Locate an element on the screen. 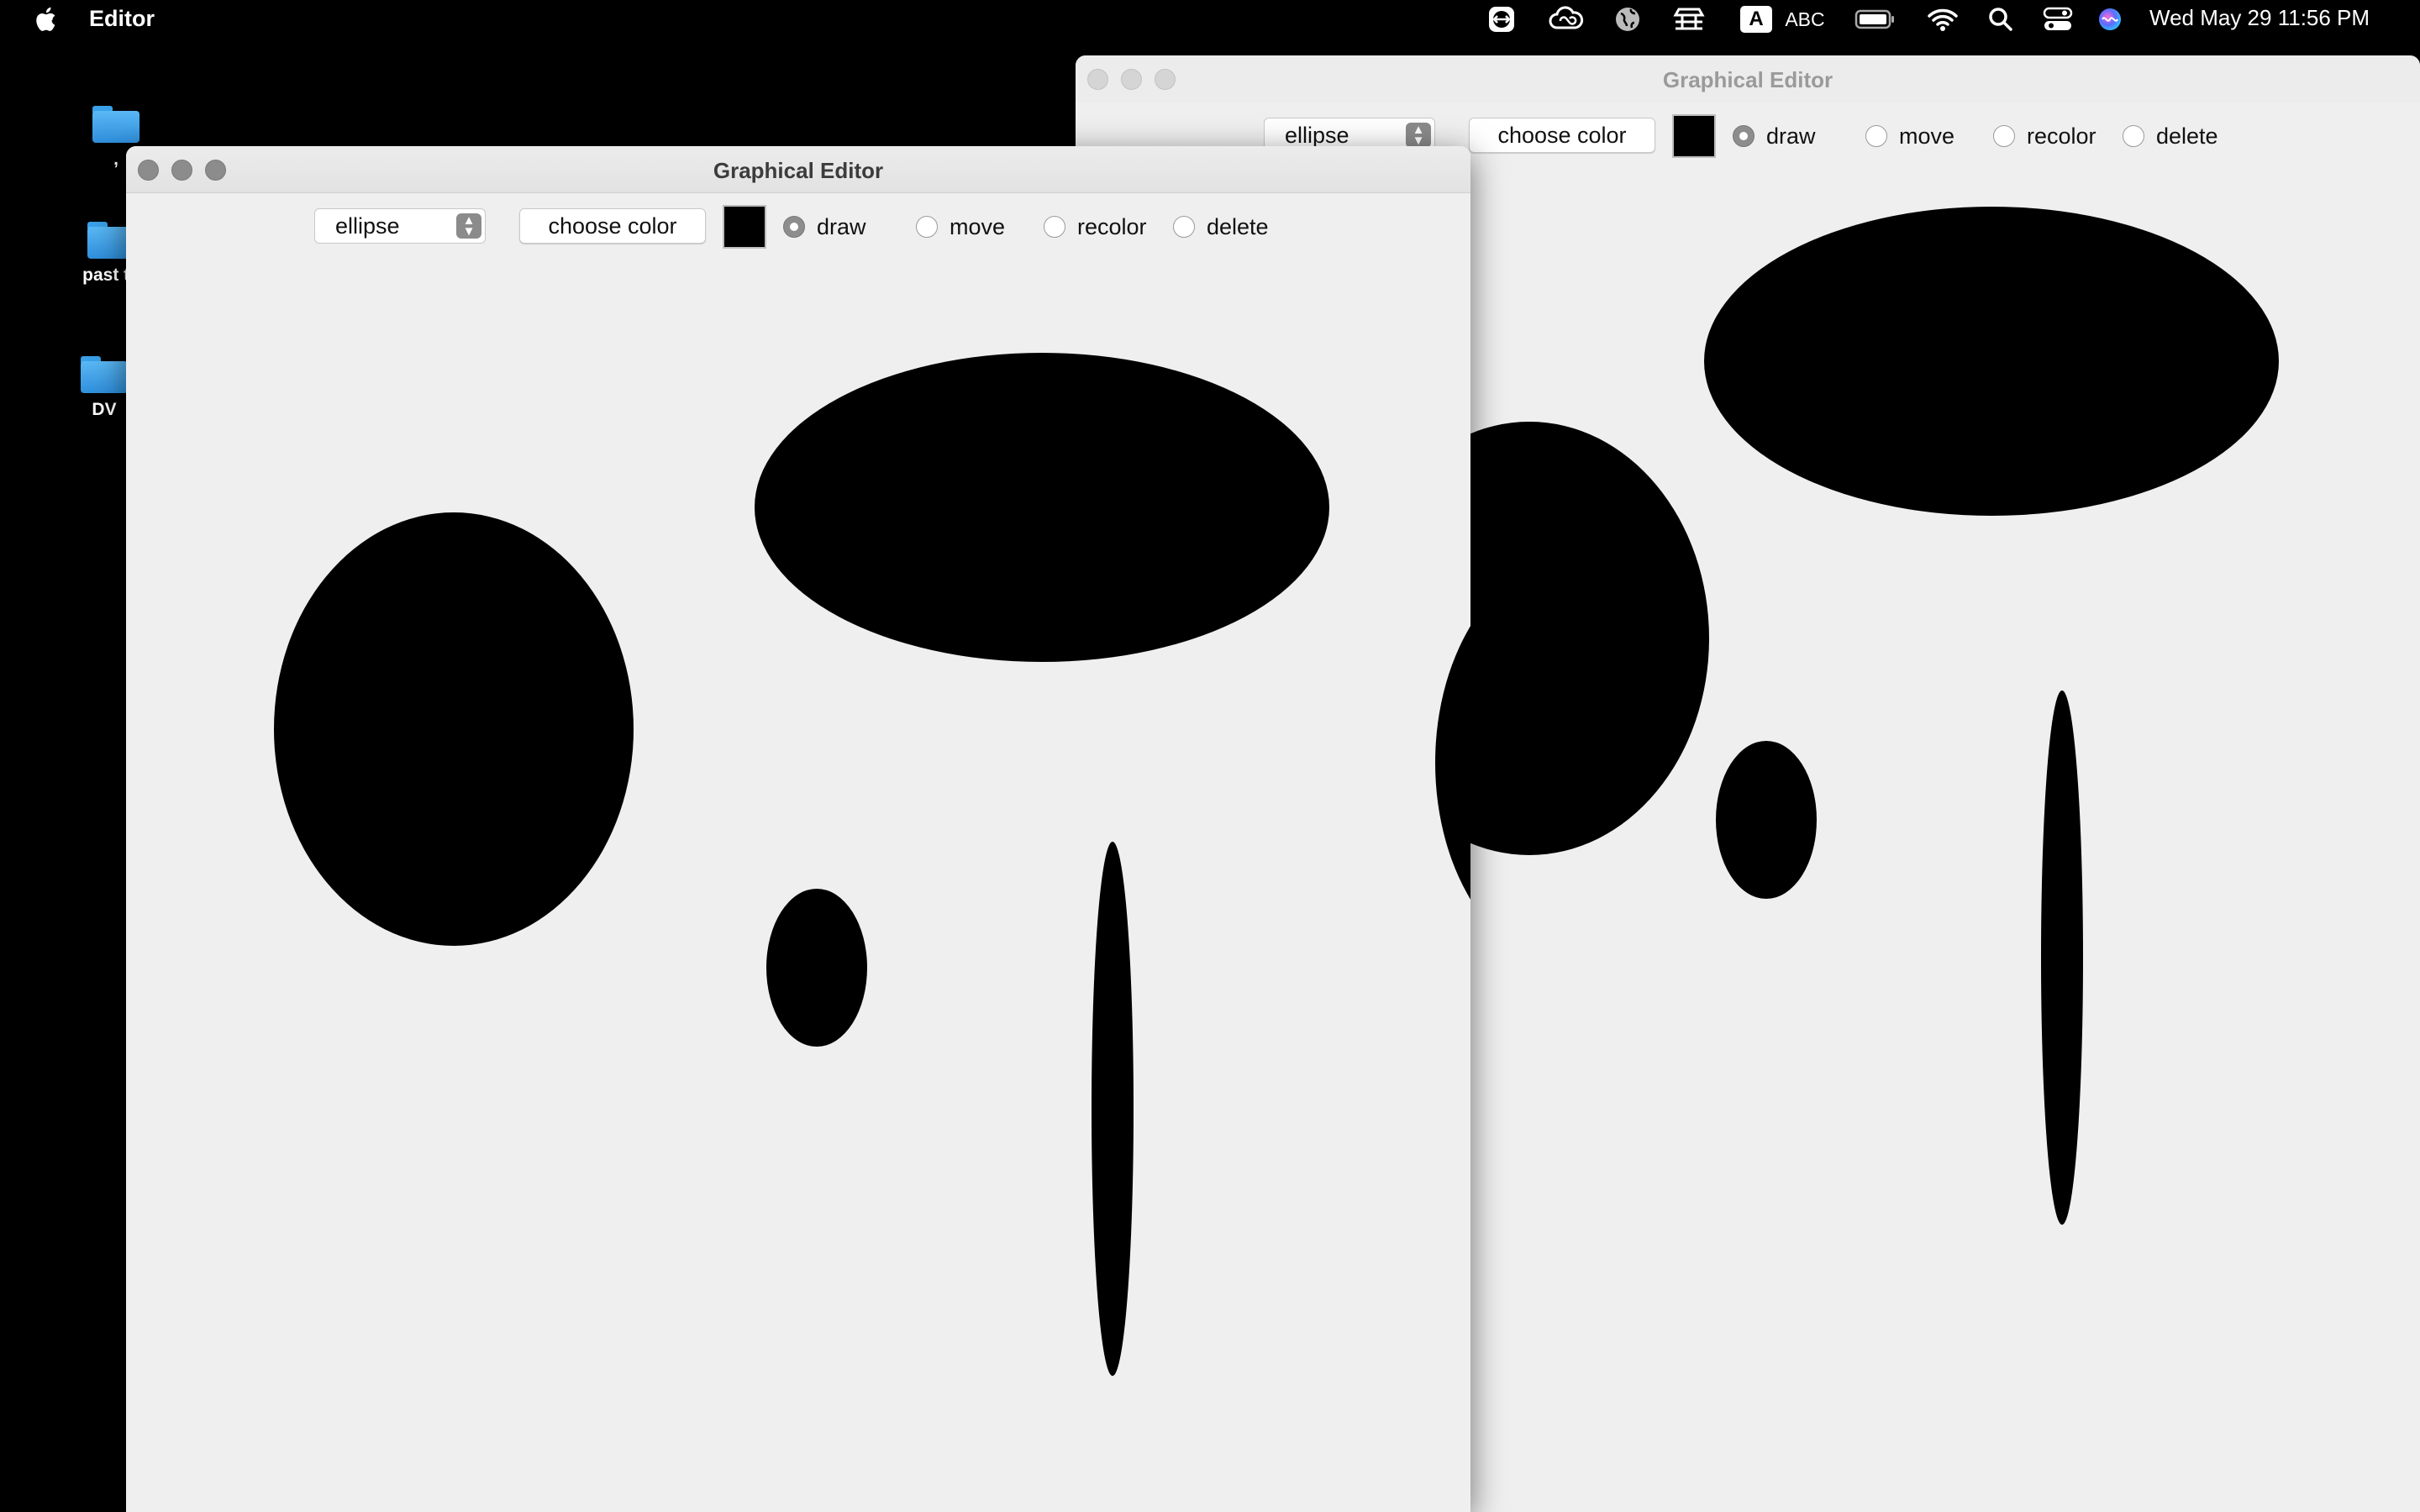 The height and width of the screenshot is (1512, 2420). menu-bar-clock: Wed May 29 11:56 PM is located at coordinates (2260, 18).